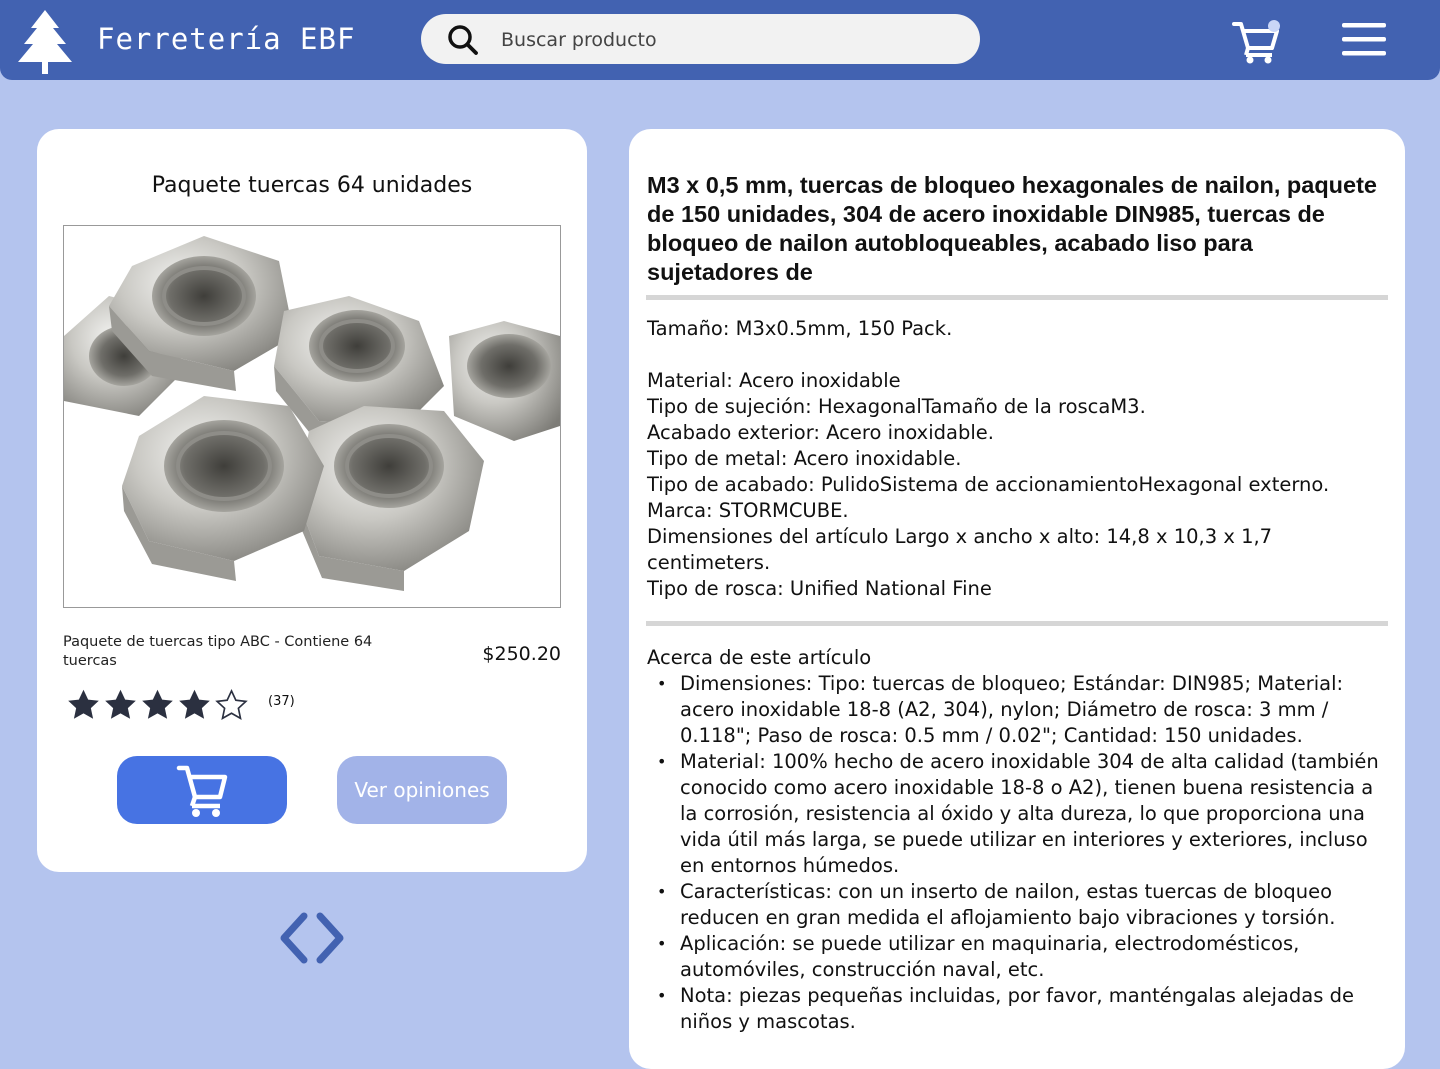 This screenshot has width=1440, height=1069. I want to click on spec-line: Marca: STORMCUBE., so click(748, 510).